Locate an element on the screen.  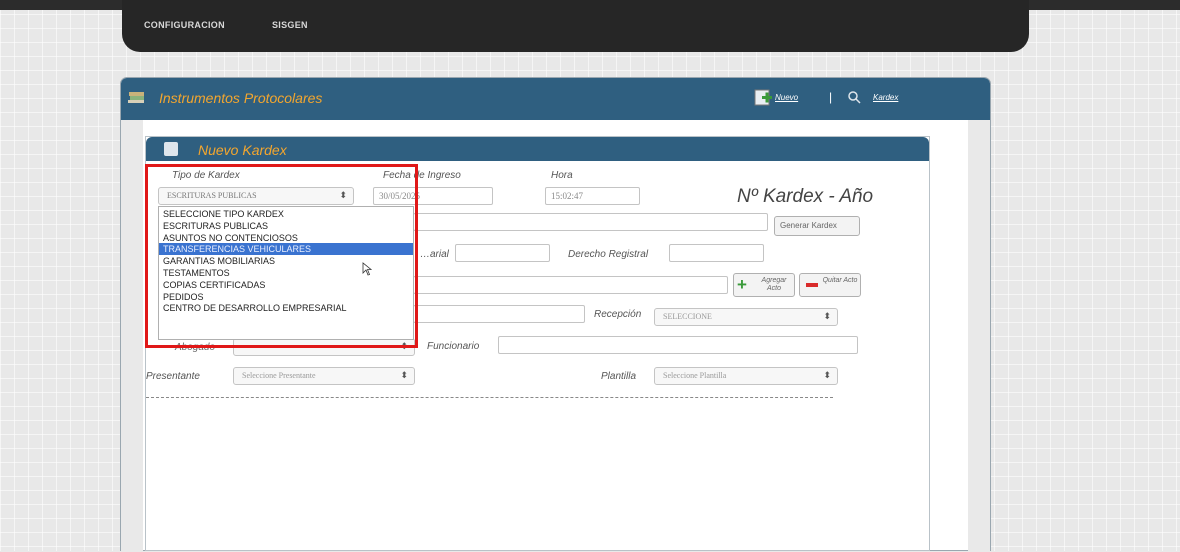
derecho-notarial-field is located at coordinates (502, 253).